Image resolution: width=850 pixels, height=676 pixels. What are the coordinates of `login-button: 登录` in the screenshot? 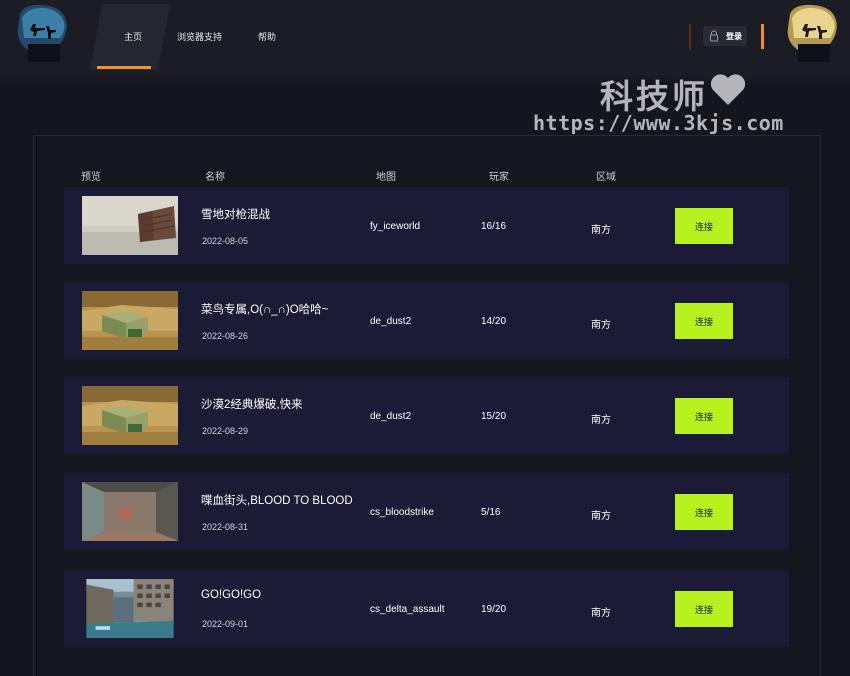 It's located at (725, 36).